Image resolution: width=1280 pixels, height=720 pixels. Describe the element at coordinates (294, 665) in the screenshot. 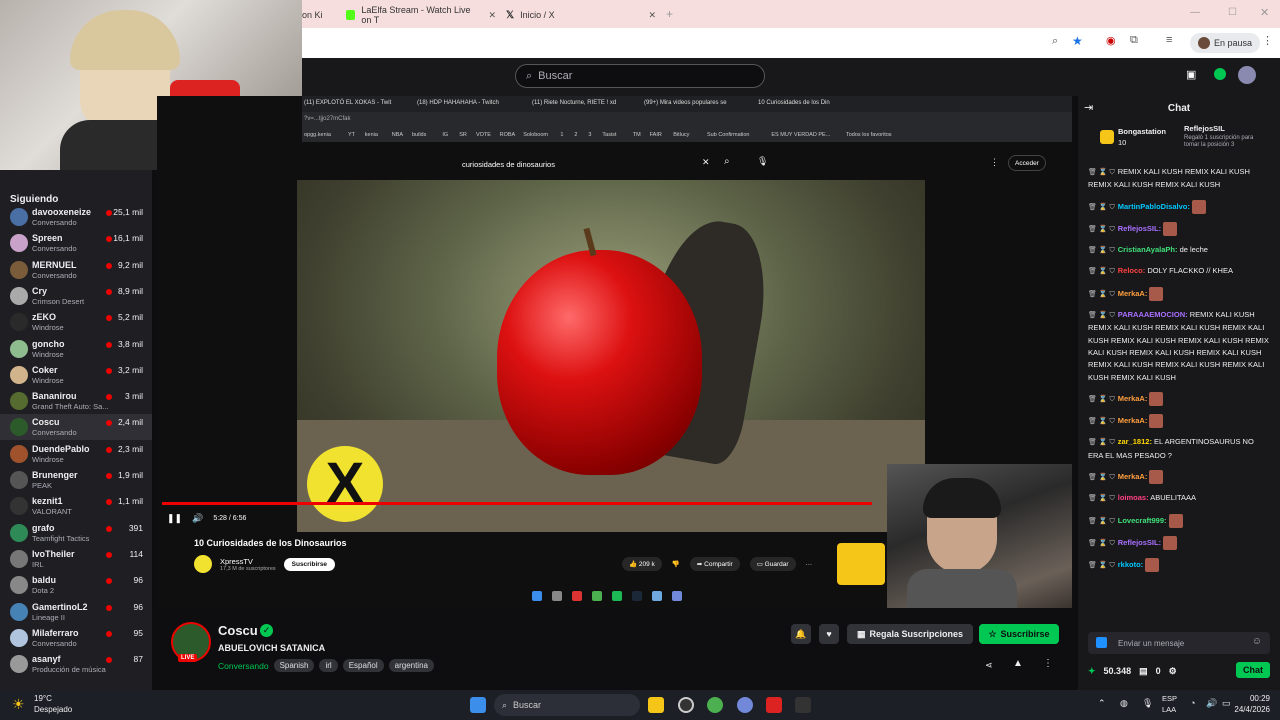

I see `stream-tag: Spanish` at that location.